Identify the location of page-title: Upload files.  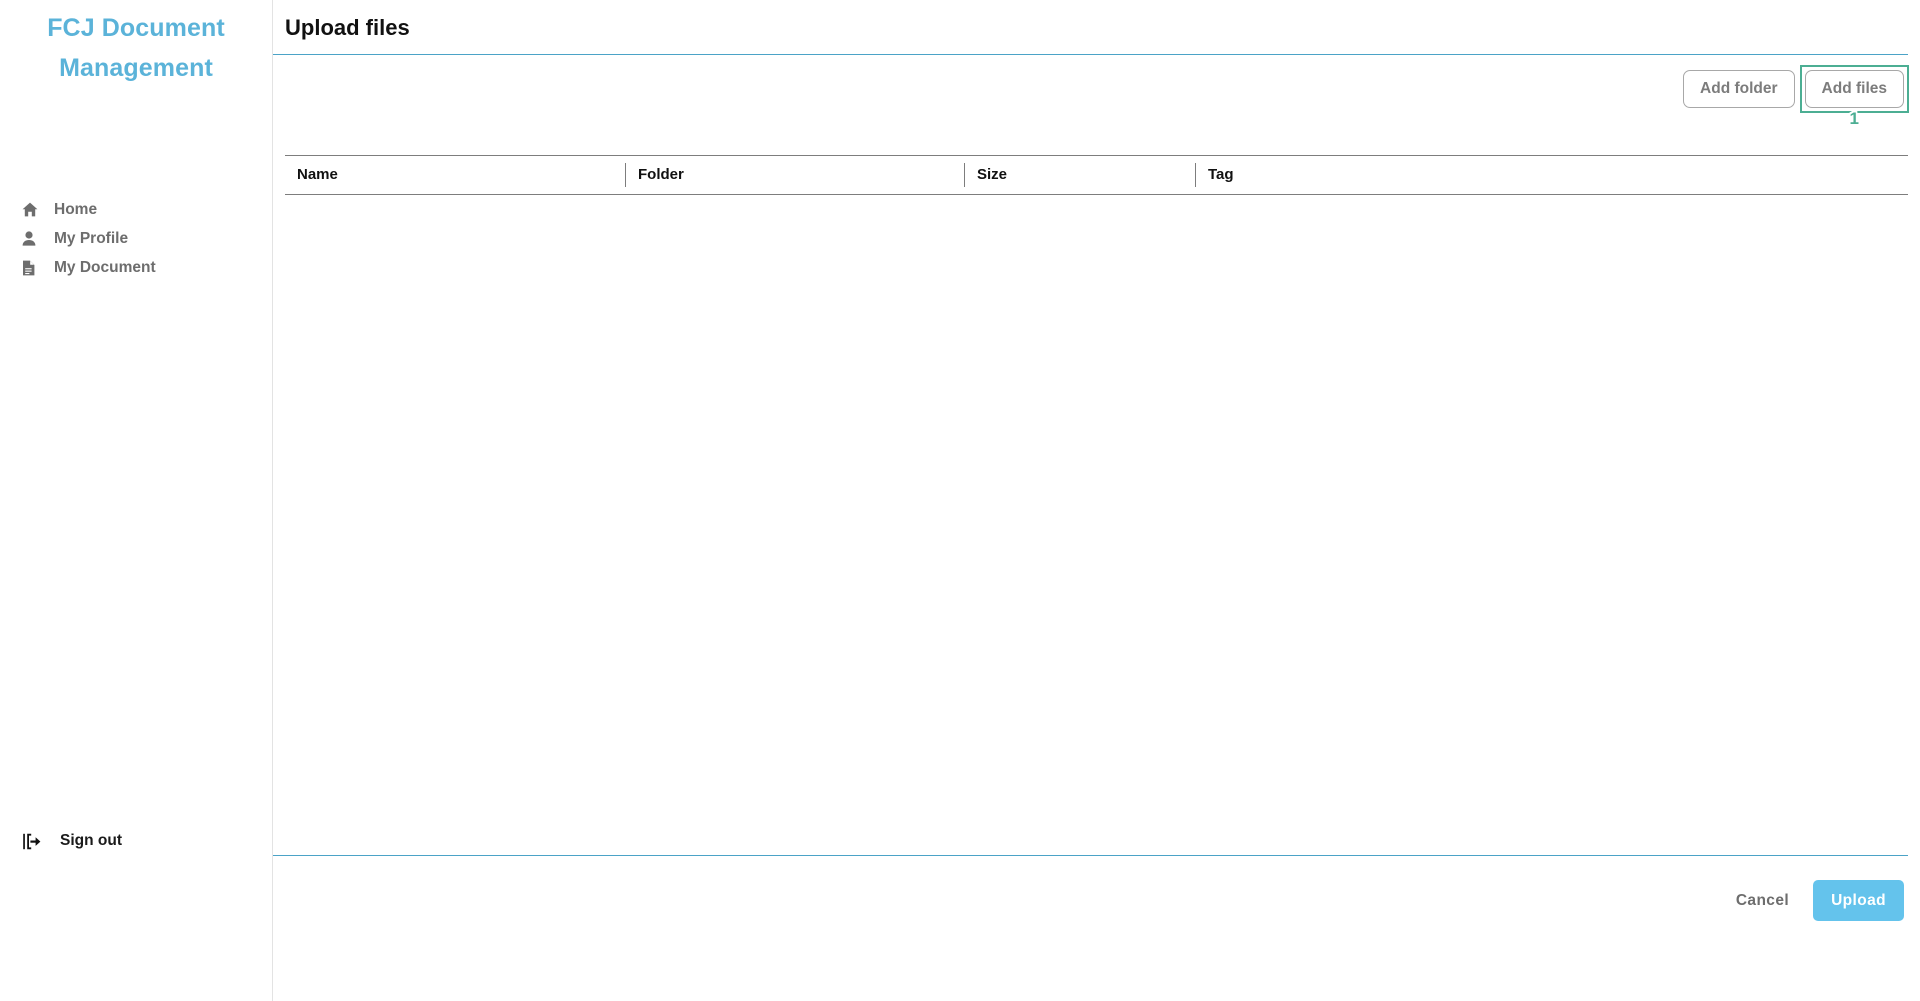
(347, 27).